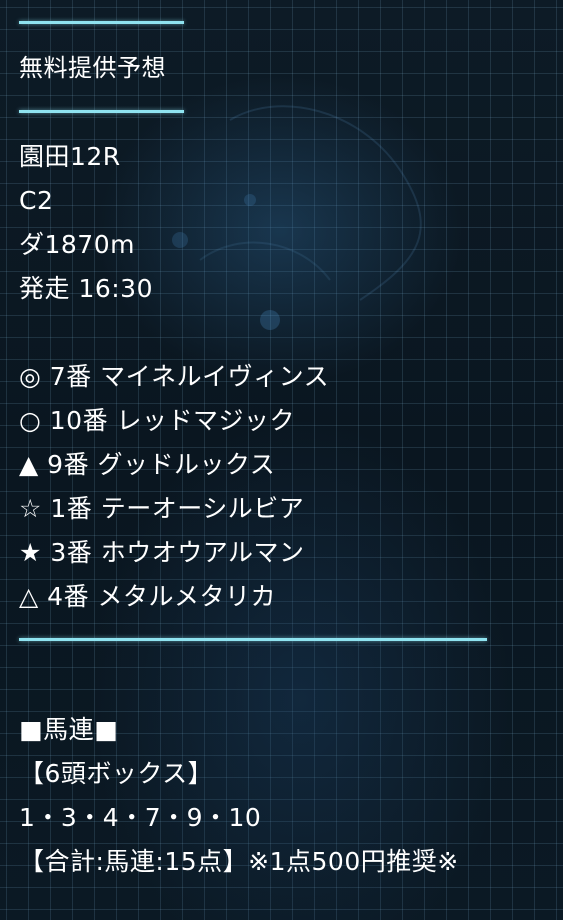 This screenshot has height=920, width=563. What do you see at coordinates (77, 244) in the screenshot?
I see `race-distance: ダ1870m` at bounding box center [77, 244].